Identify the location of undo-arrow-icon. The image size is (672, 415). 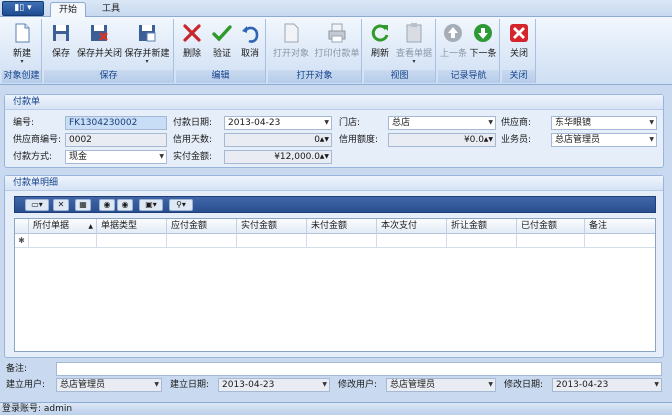
(250, 34).